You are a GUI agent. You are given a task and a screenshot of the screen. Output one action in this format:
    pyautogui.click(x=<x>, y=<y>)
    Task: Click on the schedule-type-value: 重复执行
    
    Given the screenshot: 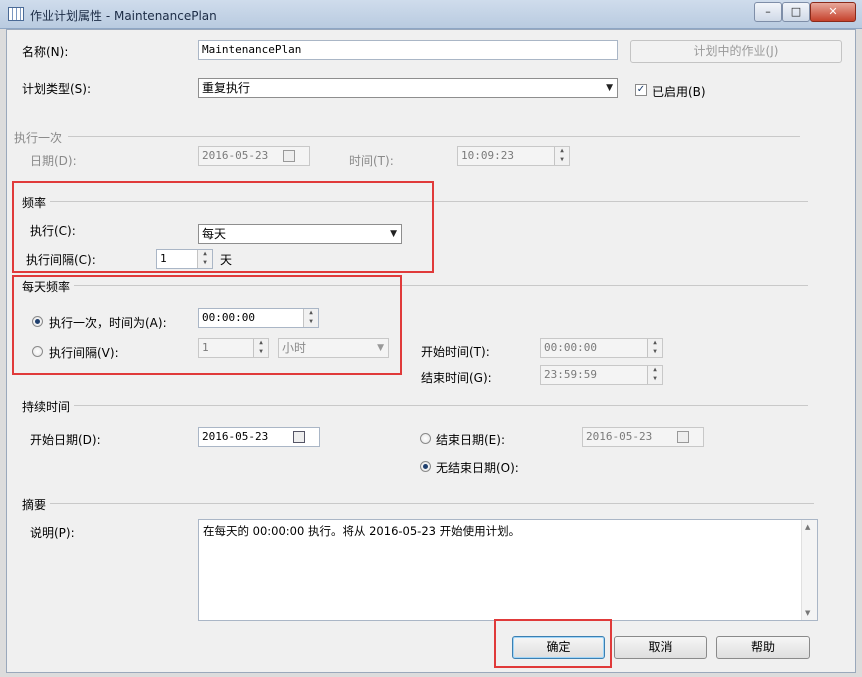 What is the action you would take?
    pyautogui.click(x=226, y=88)
    